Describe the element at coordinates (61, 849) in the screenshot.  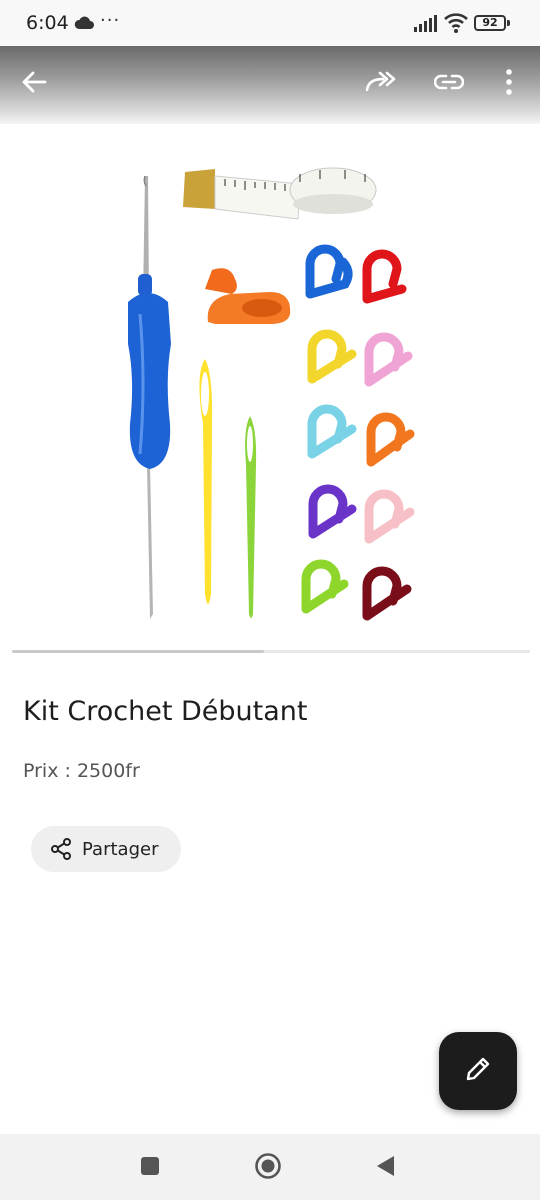
I see `share-icon` at that location.